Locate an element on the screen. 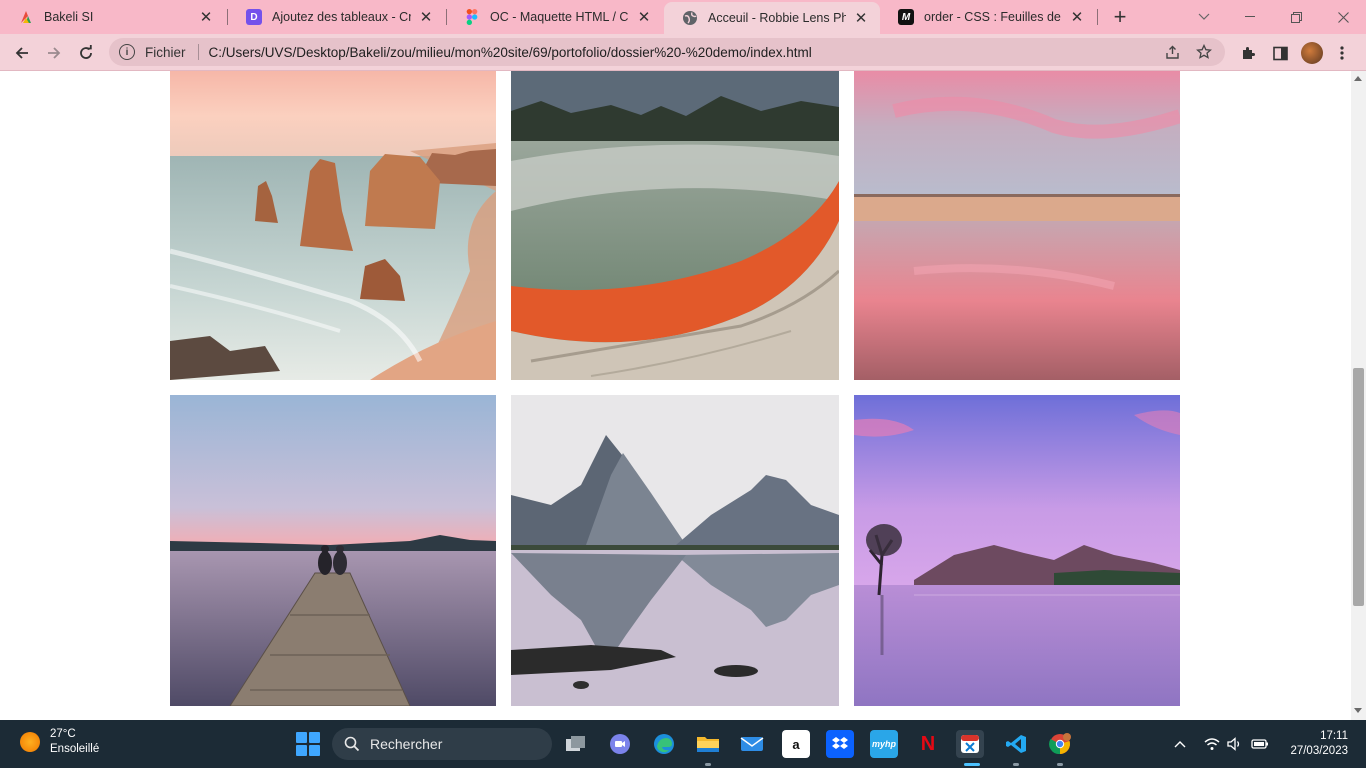  myhp-icon: myhp is located at coordinates (884, 744).